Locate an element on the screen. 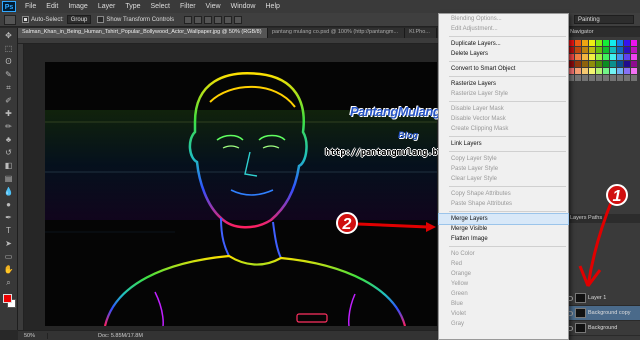  step-2-badge: 2 is located at coordinates (347, 223).